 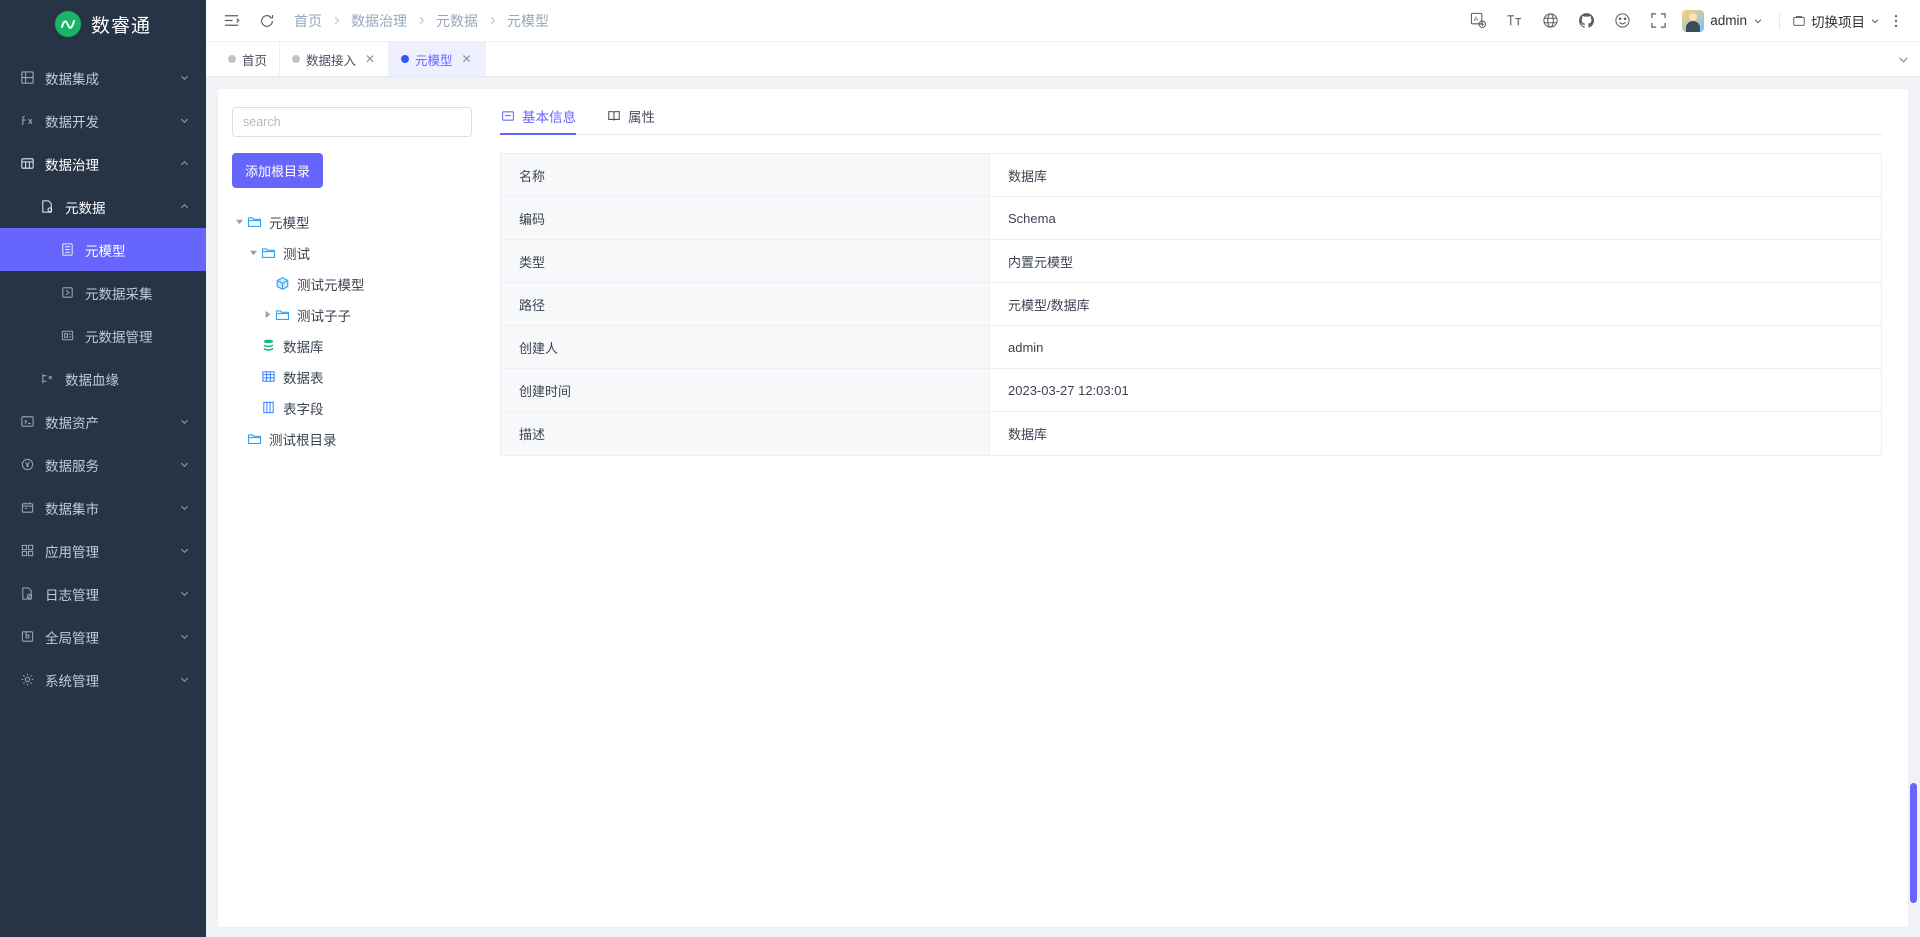 What do you see at coordinates (27, 508) in the screenshot?
I see `market-icon` at bounding box center [27, 508].